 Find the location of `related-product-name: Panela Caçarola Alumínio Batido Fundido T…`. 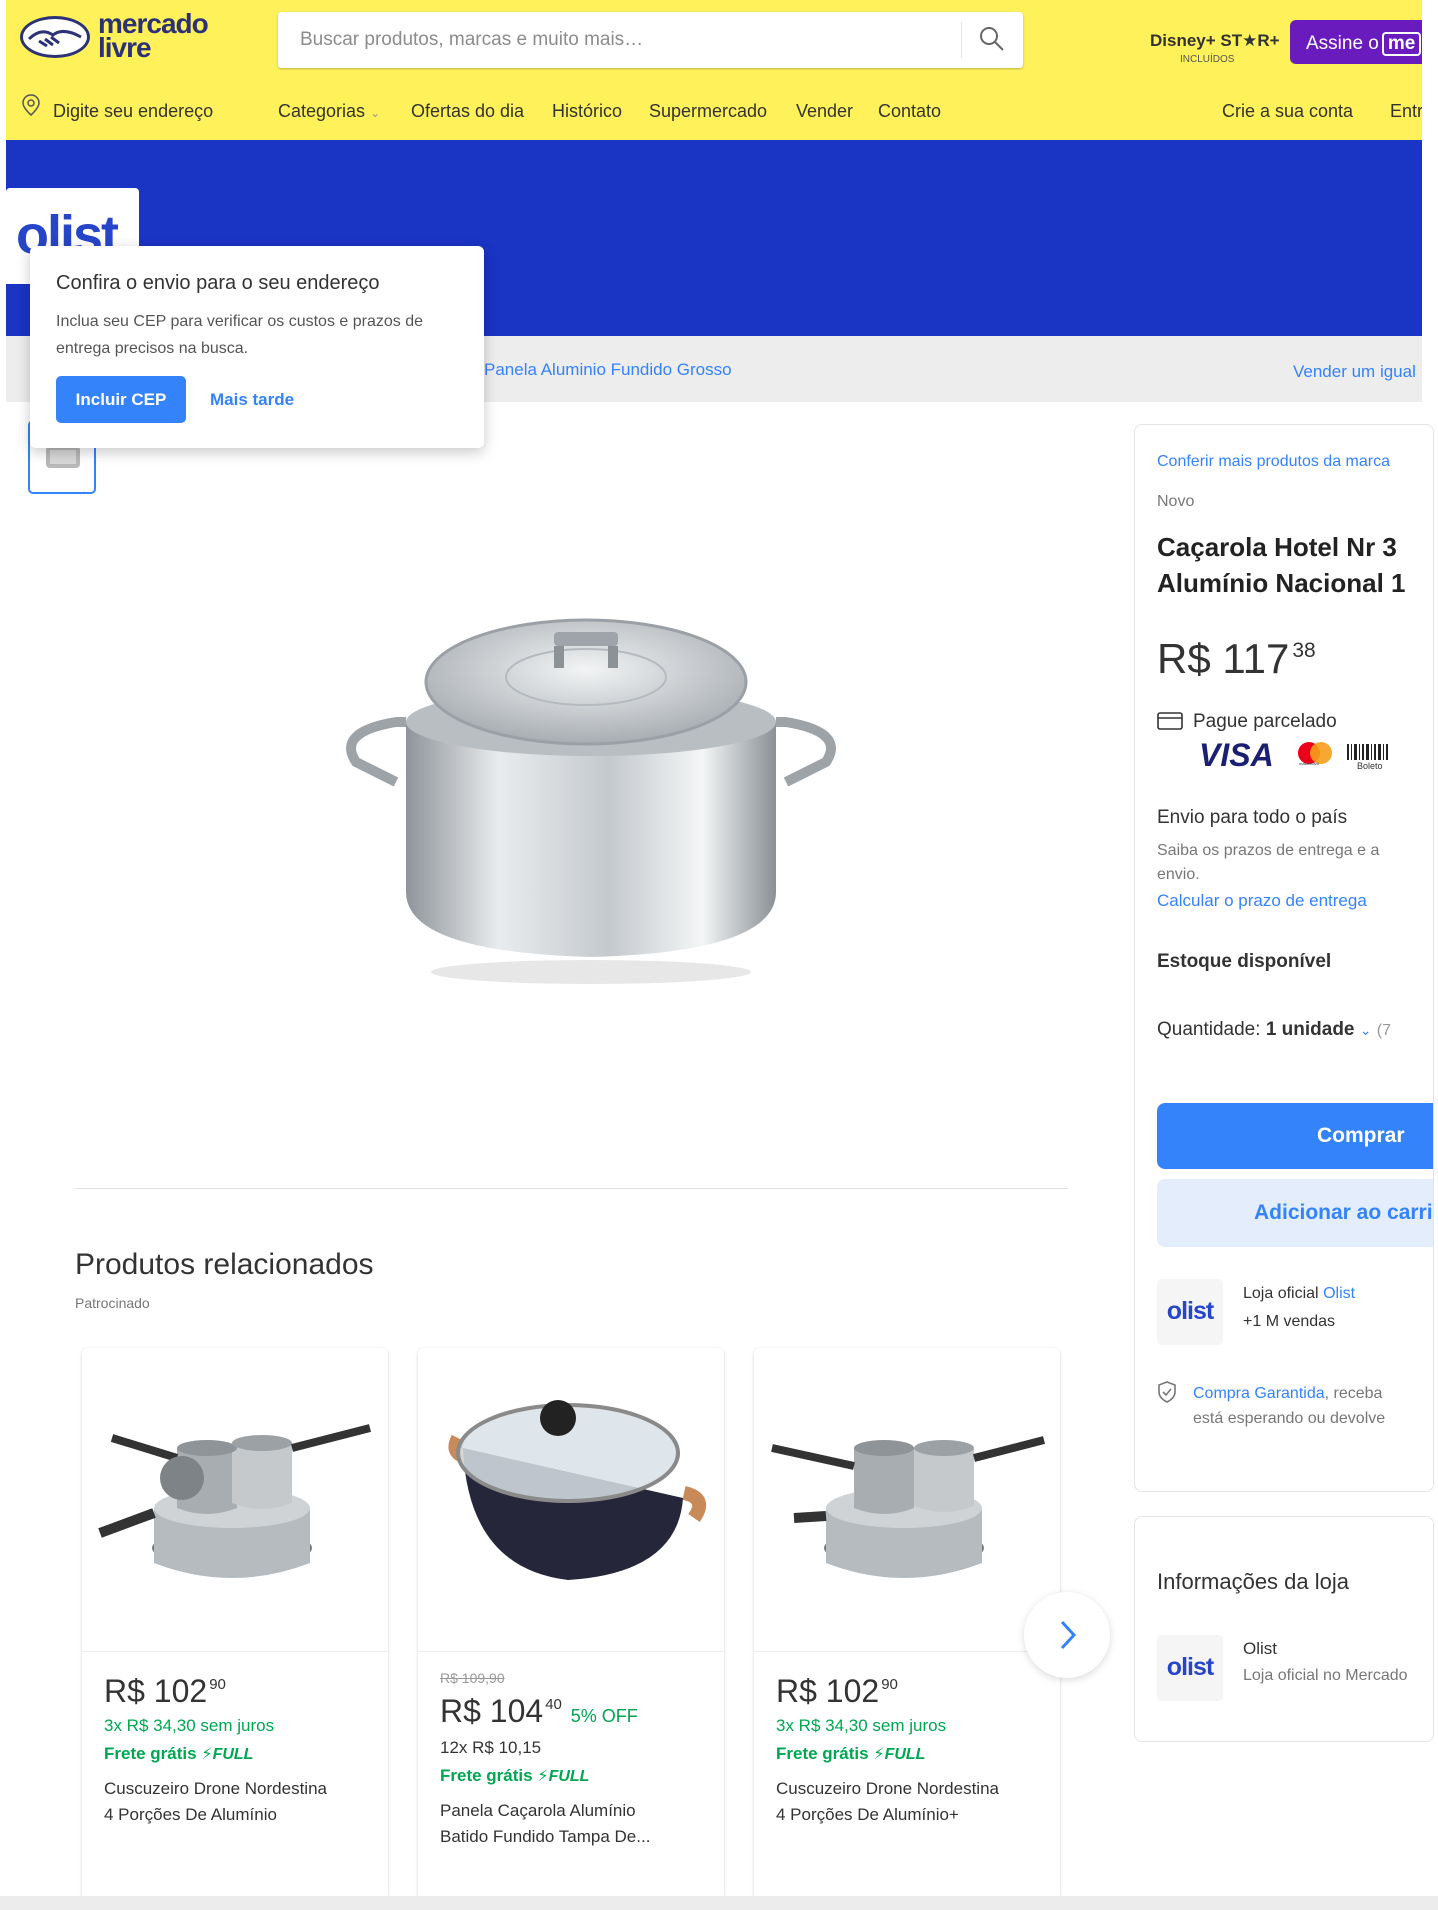

related-product-name: Panela Caçarola Alumínio Batido Fundido T… is located at coordinates (575, 1824).